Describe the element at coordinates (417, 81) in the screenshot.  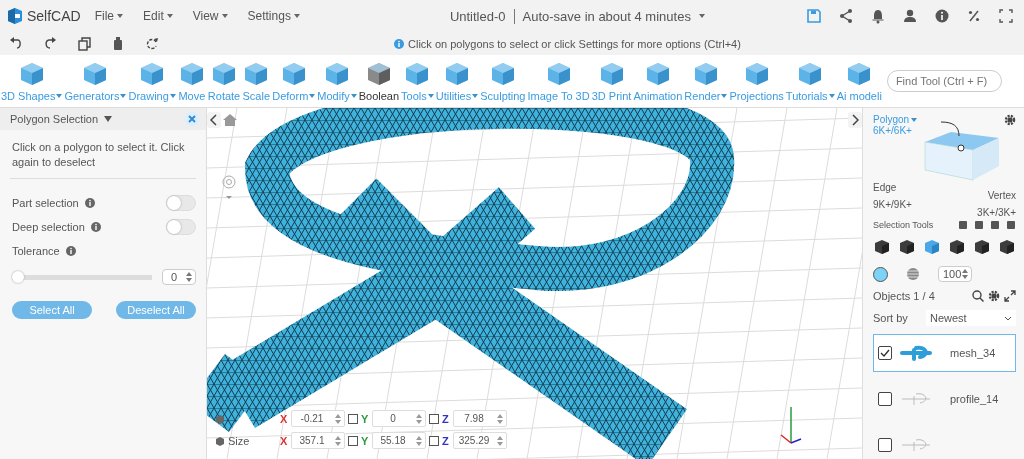
I see `tool-button: Tools` at that location.